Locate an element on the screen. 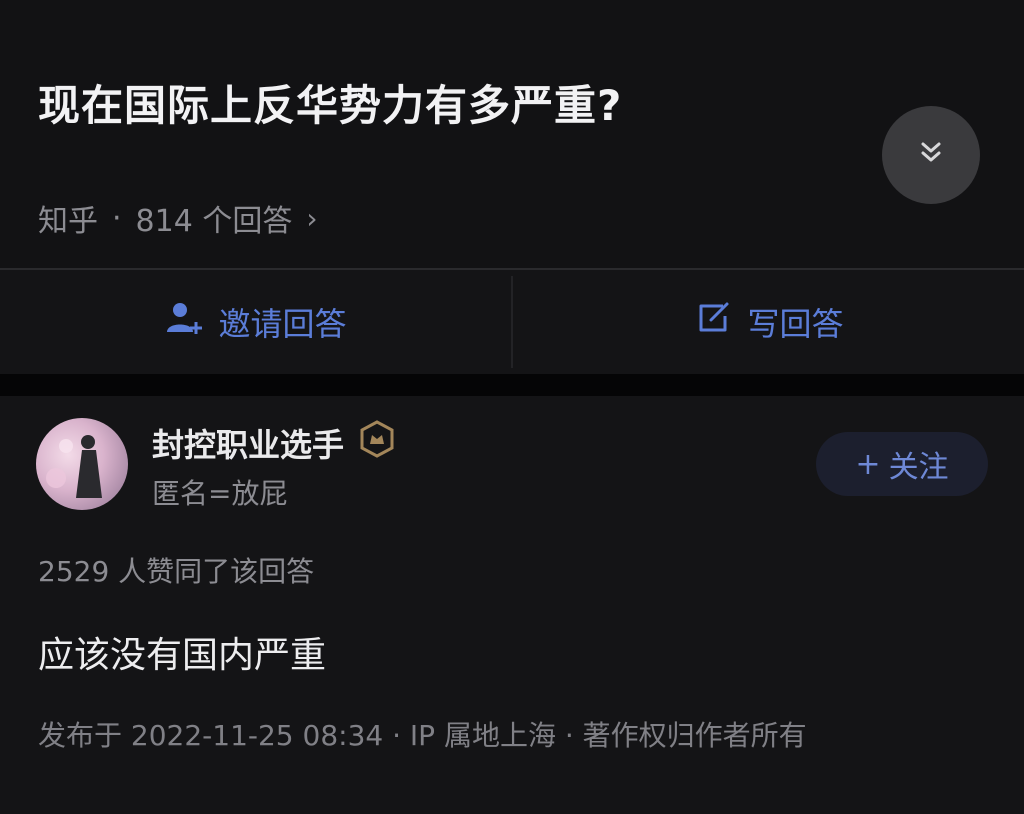 The height and width of the screenshot is (814, 1024). action-bar: 邀请回答 写回答 is located at coordinates (512, 321).